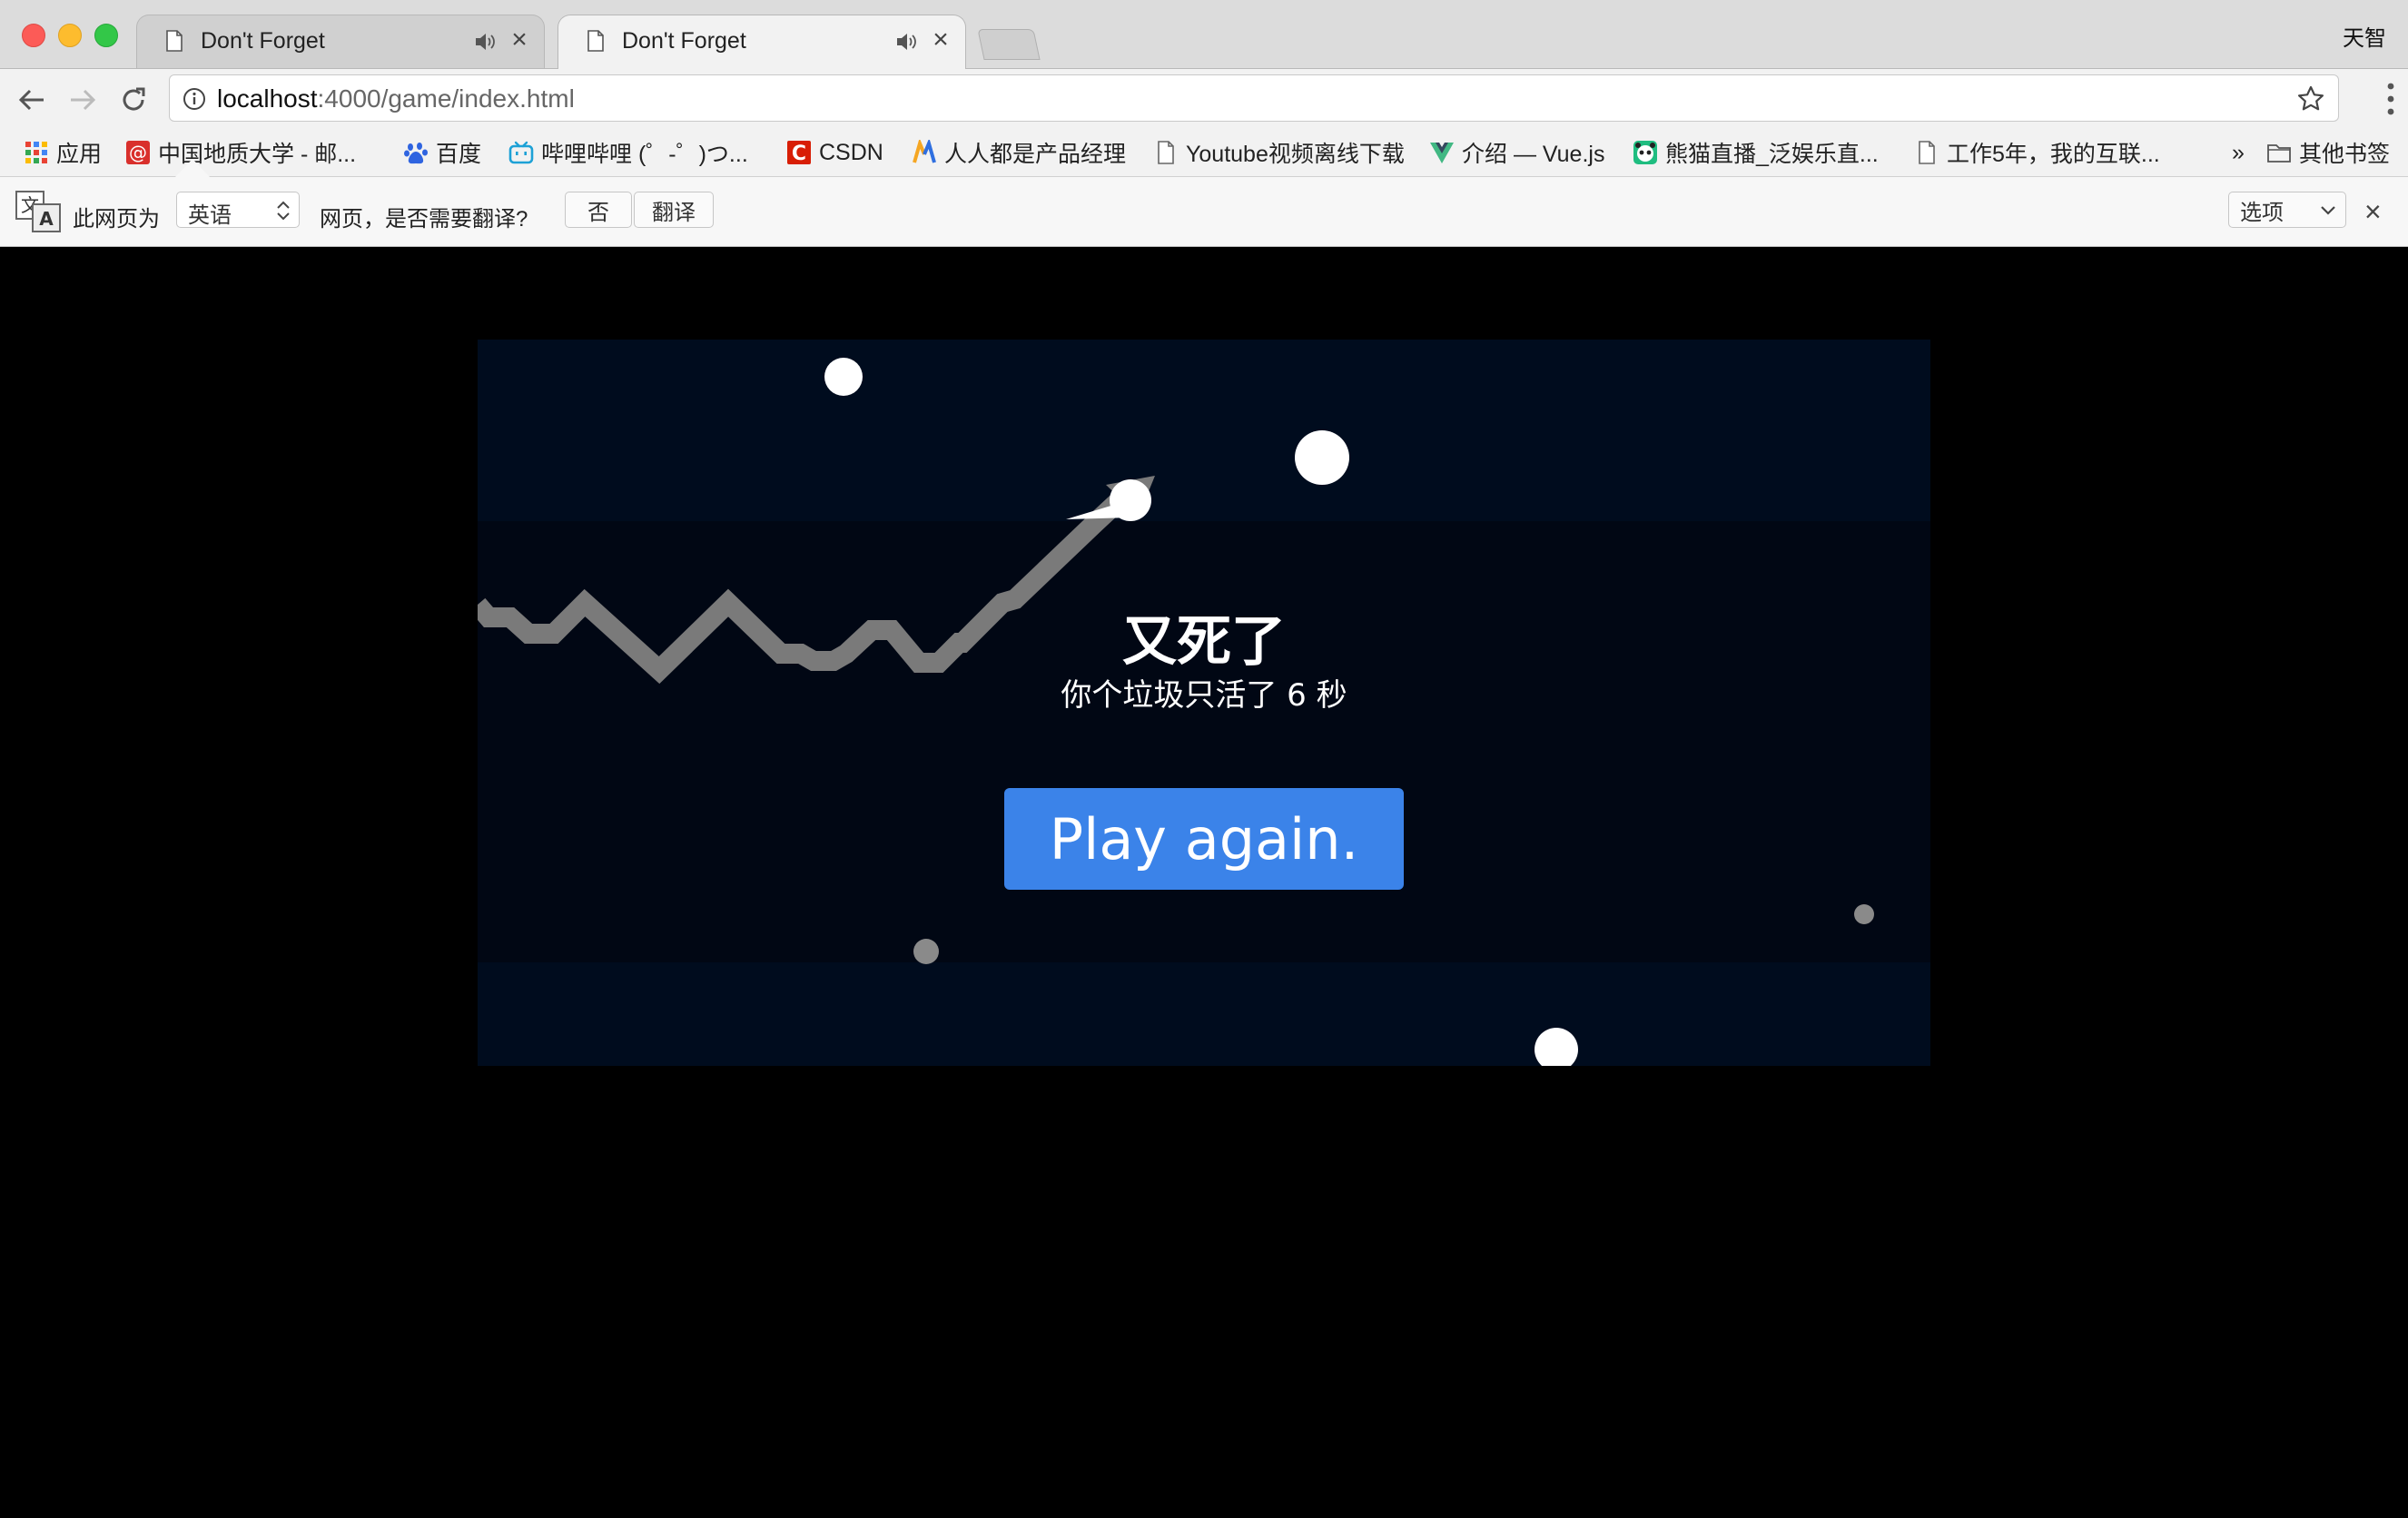  Describe the element at coordinates (598, 210) in the screenshot. I see `no-translate-button: 否` at that location.